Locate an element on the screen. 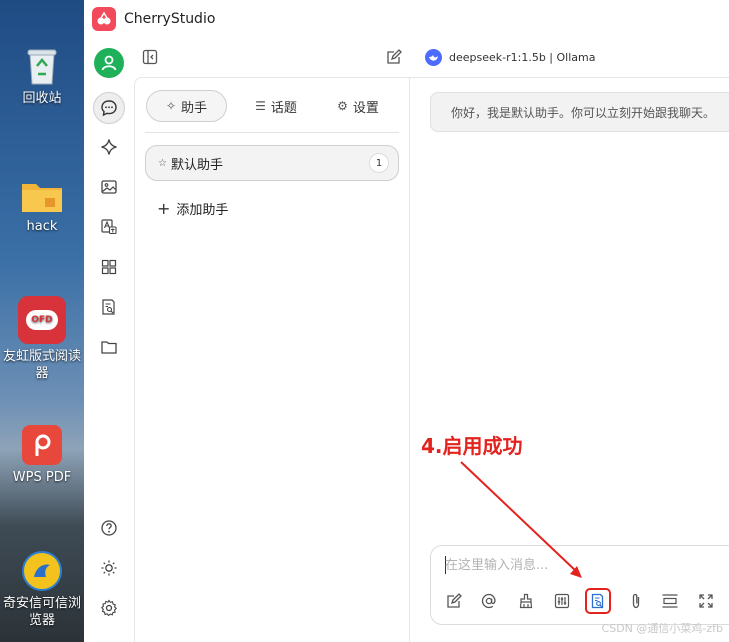 The height and width of the screenshot is (642, 729). folder-icon is located at coordinates (42, 196).